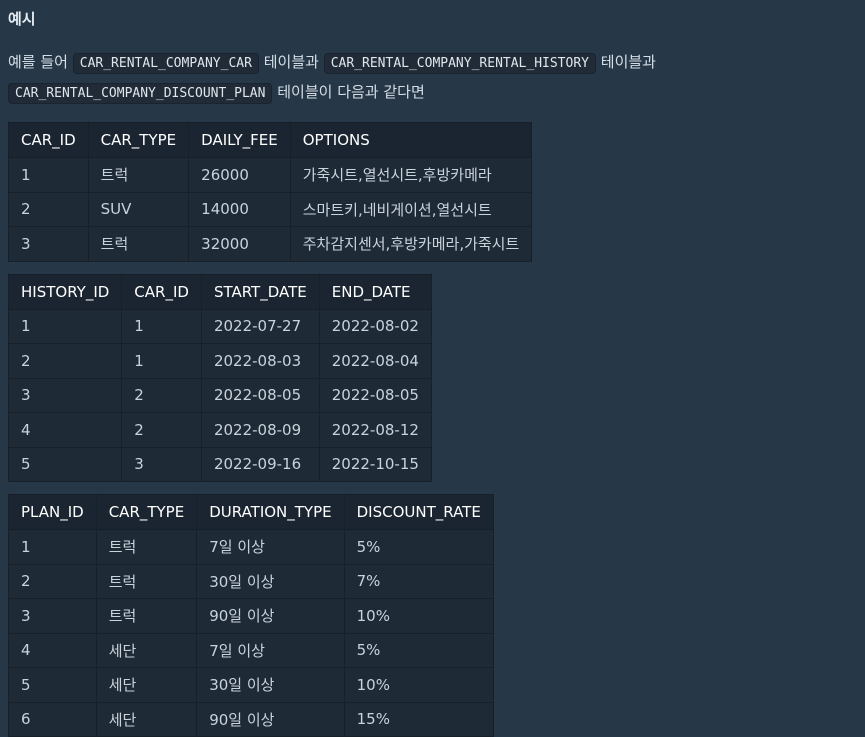 Image resolution: width=865 pixels, height=737 pixels. What do you see at coordinates (239, 140) in the screenshot?
I see `column-header: DAILY_FEE` at bounding box center [239, 140].